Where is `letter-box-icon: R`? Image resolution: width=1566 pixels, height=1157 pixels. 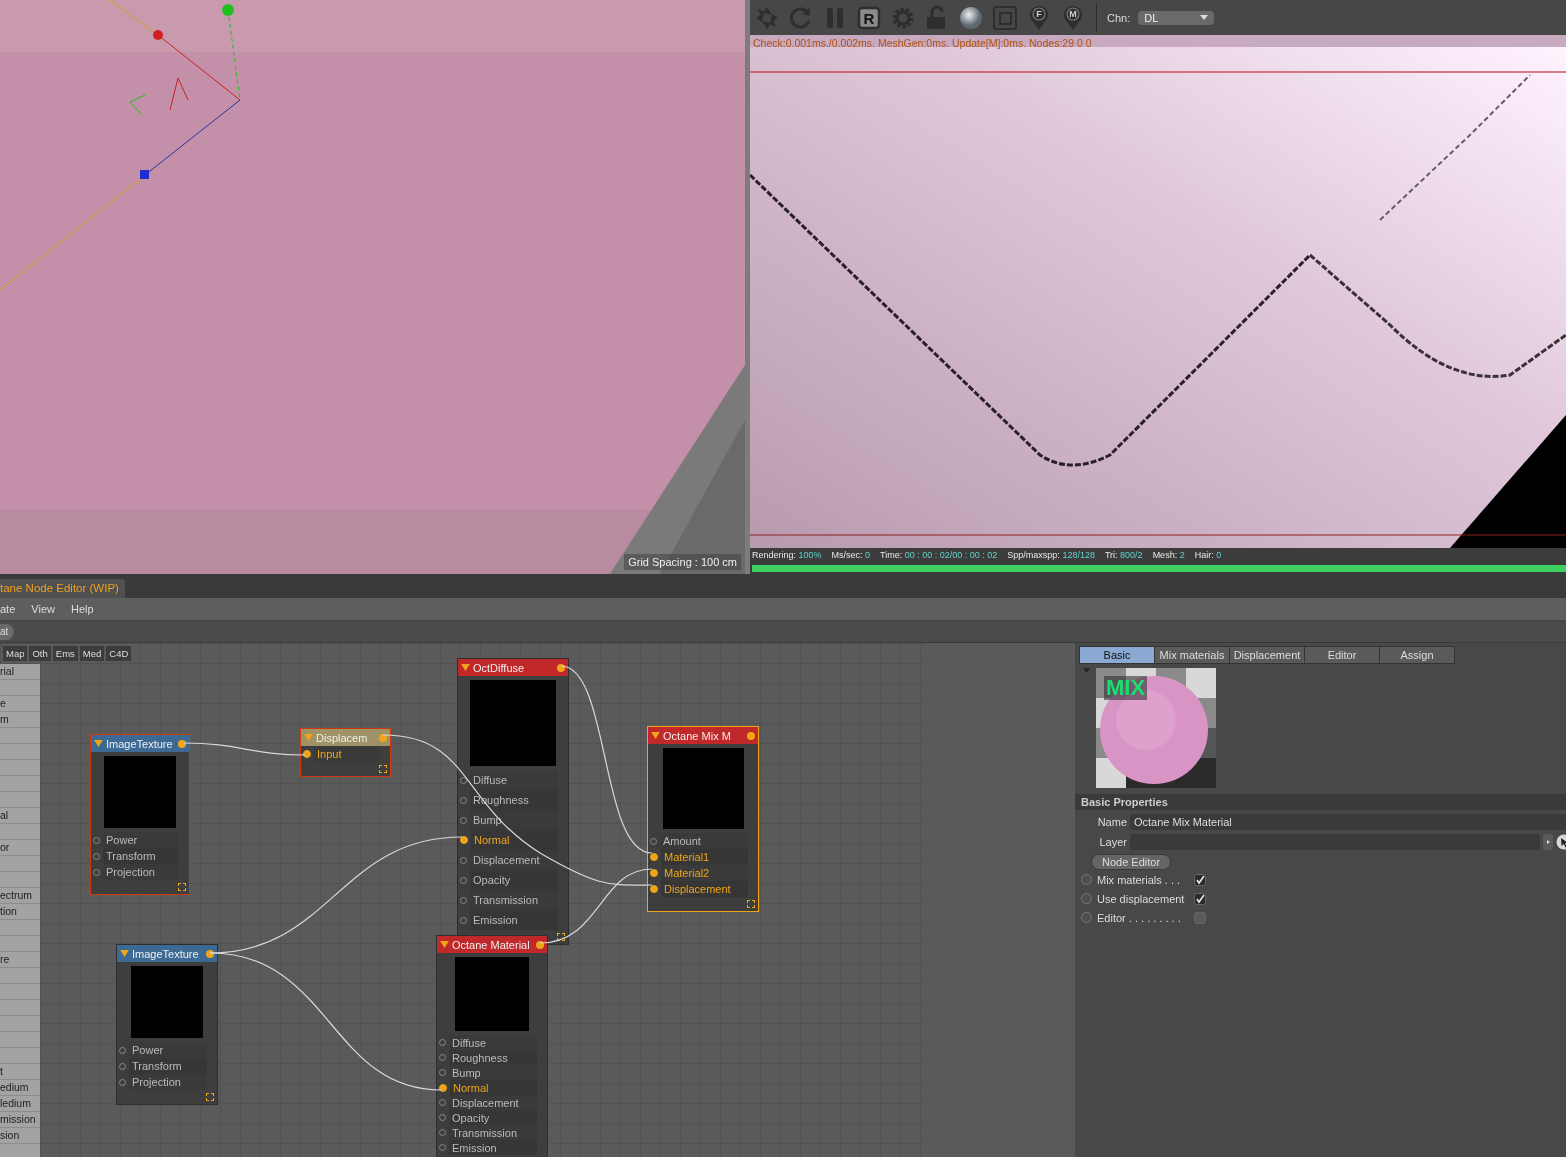
letter-box-icon: R is located at coordinates (869, 17).